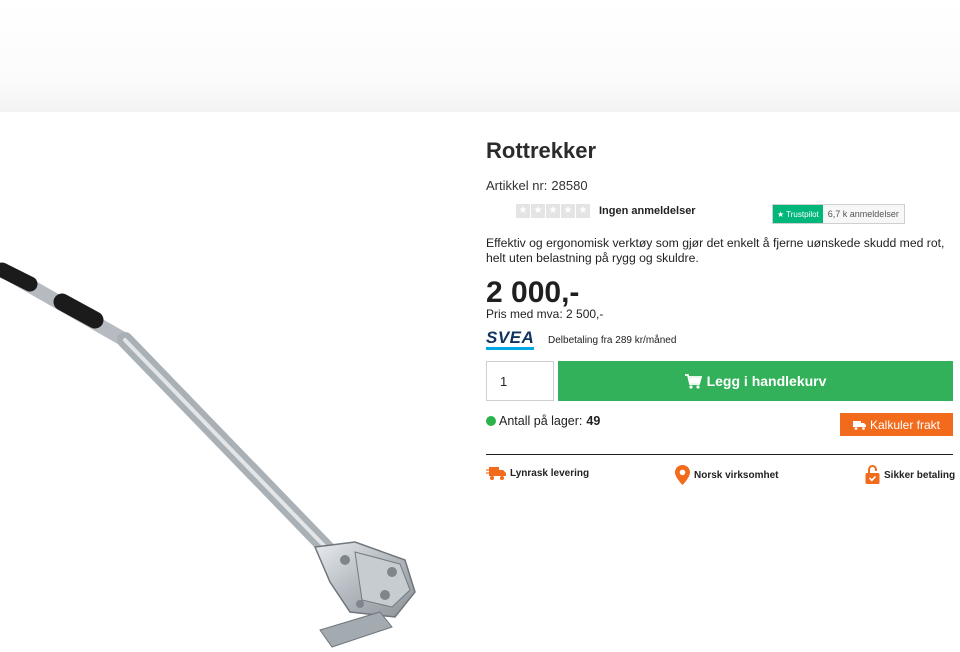 This screenshot has width=960, height=652. What do you see at coordinates (593, 421) in the screenshot?
I see `stock-value: 49` at bounding box center [593, 421].